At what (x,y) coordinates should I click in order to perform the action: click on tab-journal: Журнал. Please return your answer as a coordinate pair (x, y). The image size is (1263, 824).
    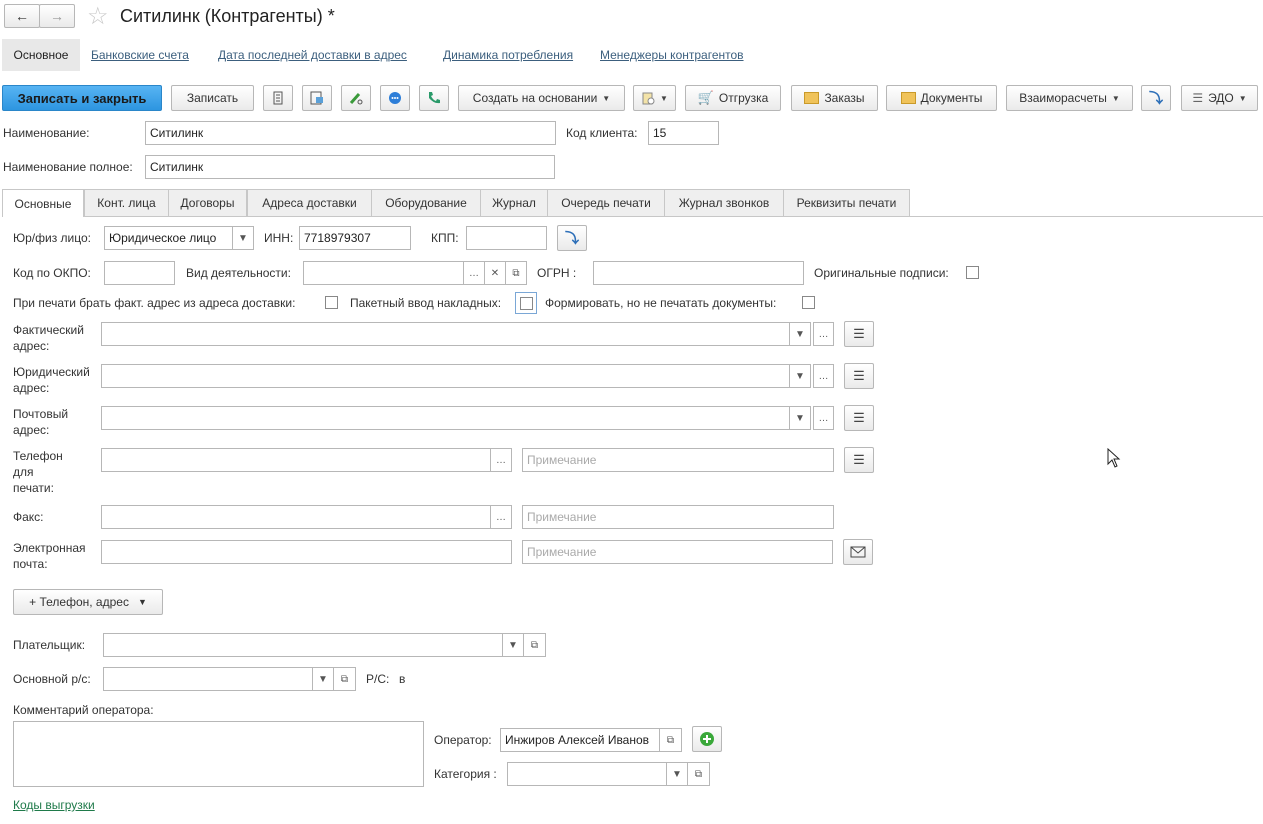
    Looking at the image, I should click on (514, 202).